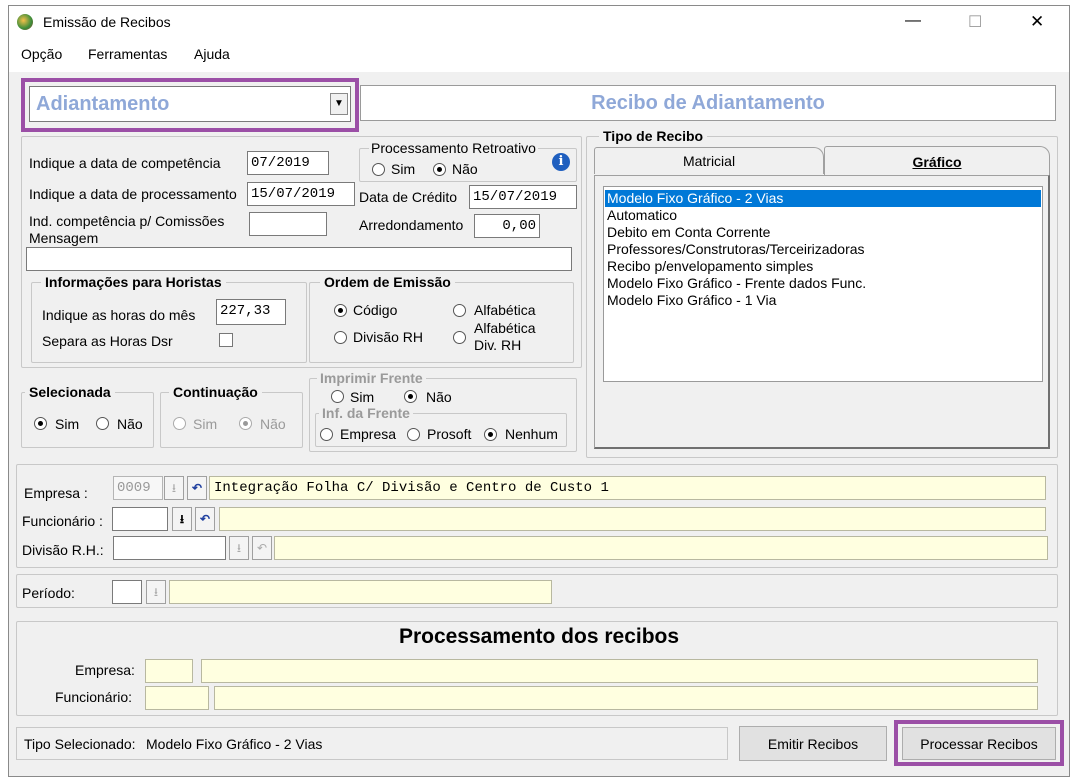 Image resolution: width=1077 pixels, height=784 pixels. I want to click on ordem-divisao-label: Divisão RH, so click(388, 337).